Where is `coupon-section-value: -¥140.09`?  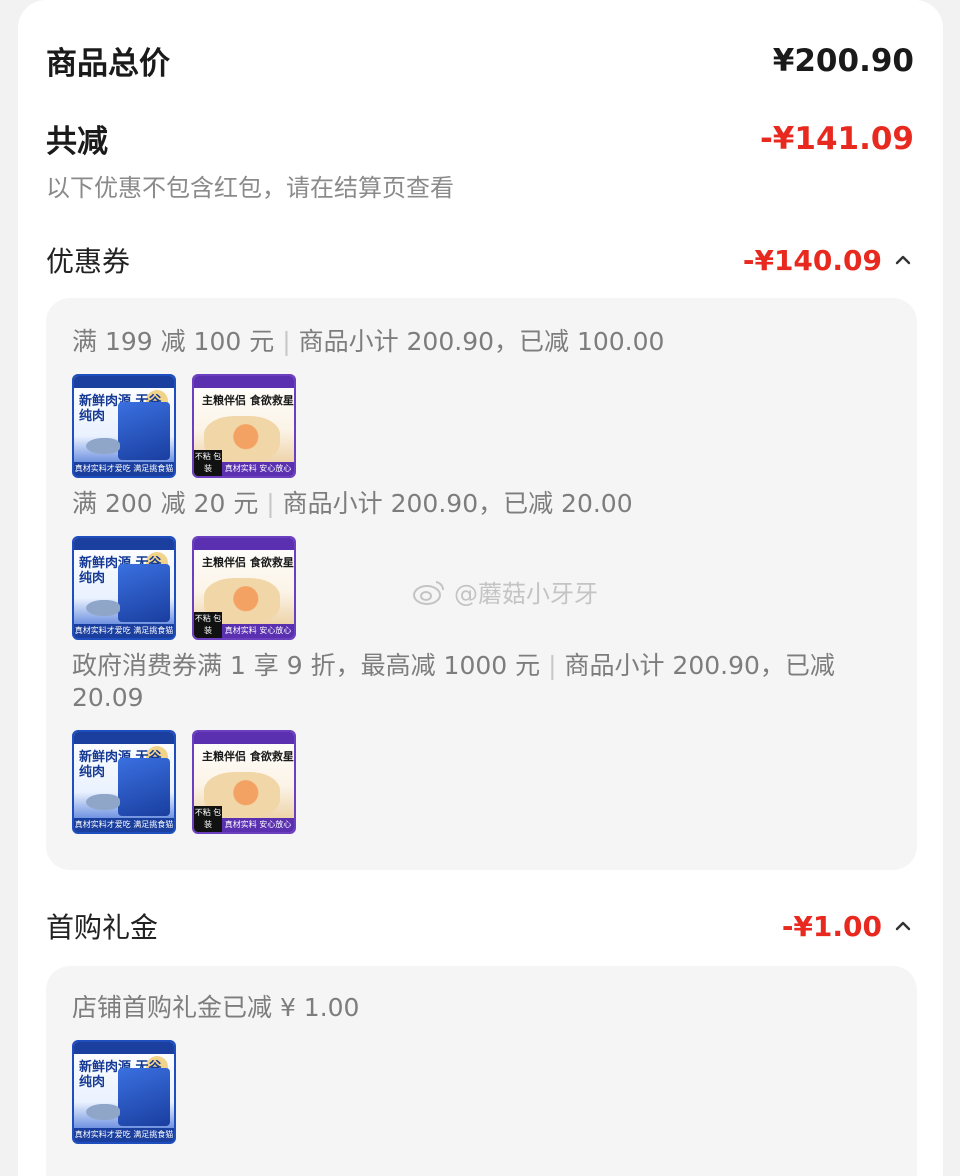 coupon-section-value: -¥140.09 is located at coordinates (812, 260).